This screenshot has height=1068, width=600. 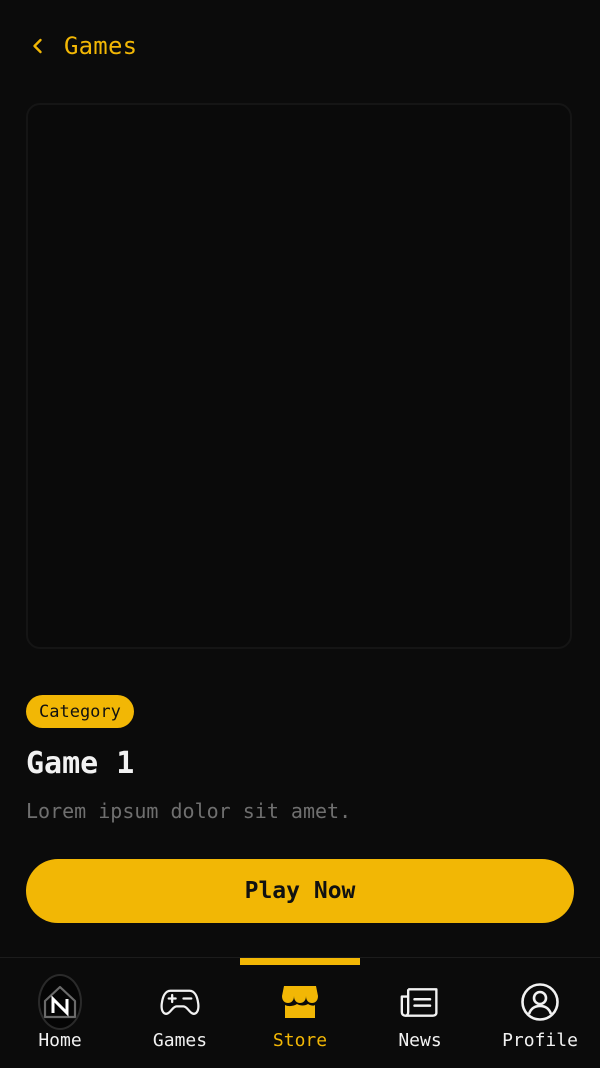 I want to click on bottom-tab-bar: Home Games Store News Profile, so click(x=300, y=1012).